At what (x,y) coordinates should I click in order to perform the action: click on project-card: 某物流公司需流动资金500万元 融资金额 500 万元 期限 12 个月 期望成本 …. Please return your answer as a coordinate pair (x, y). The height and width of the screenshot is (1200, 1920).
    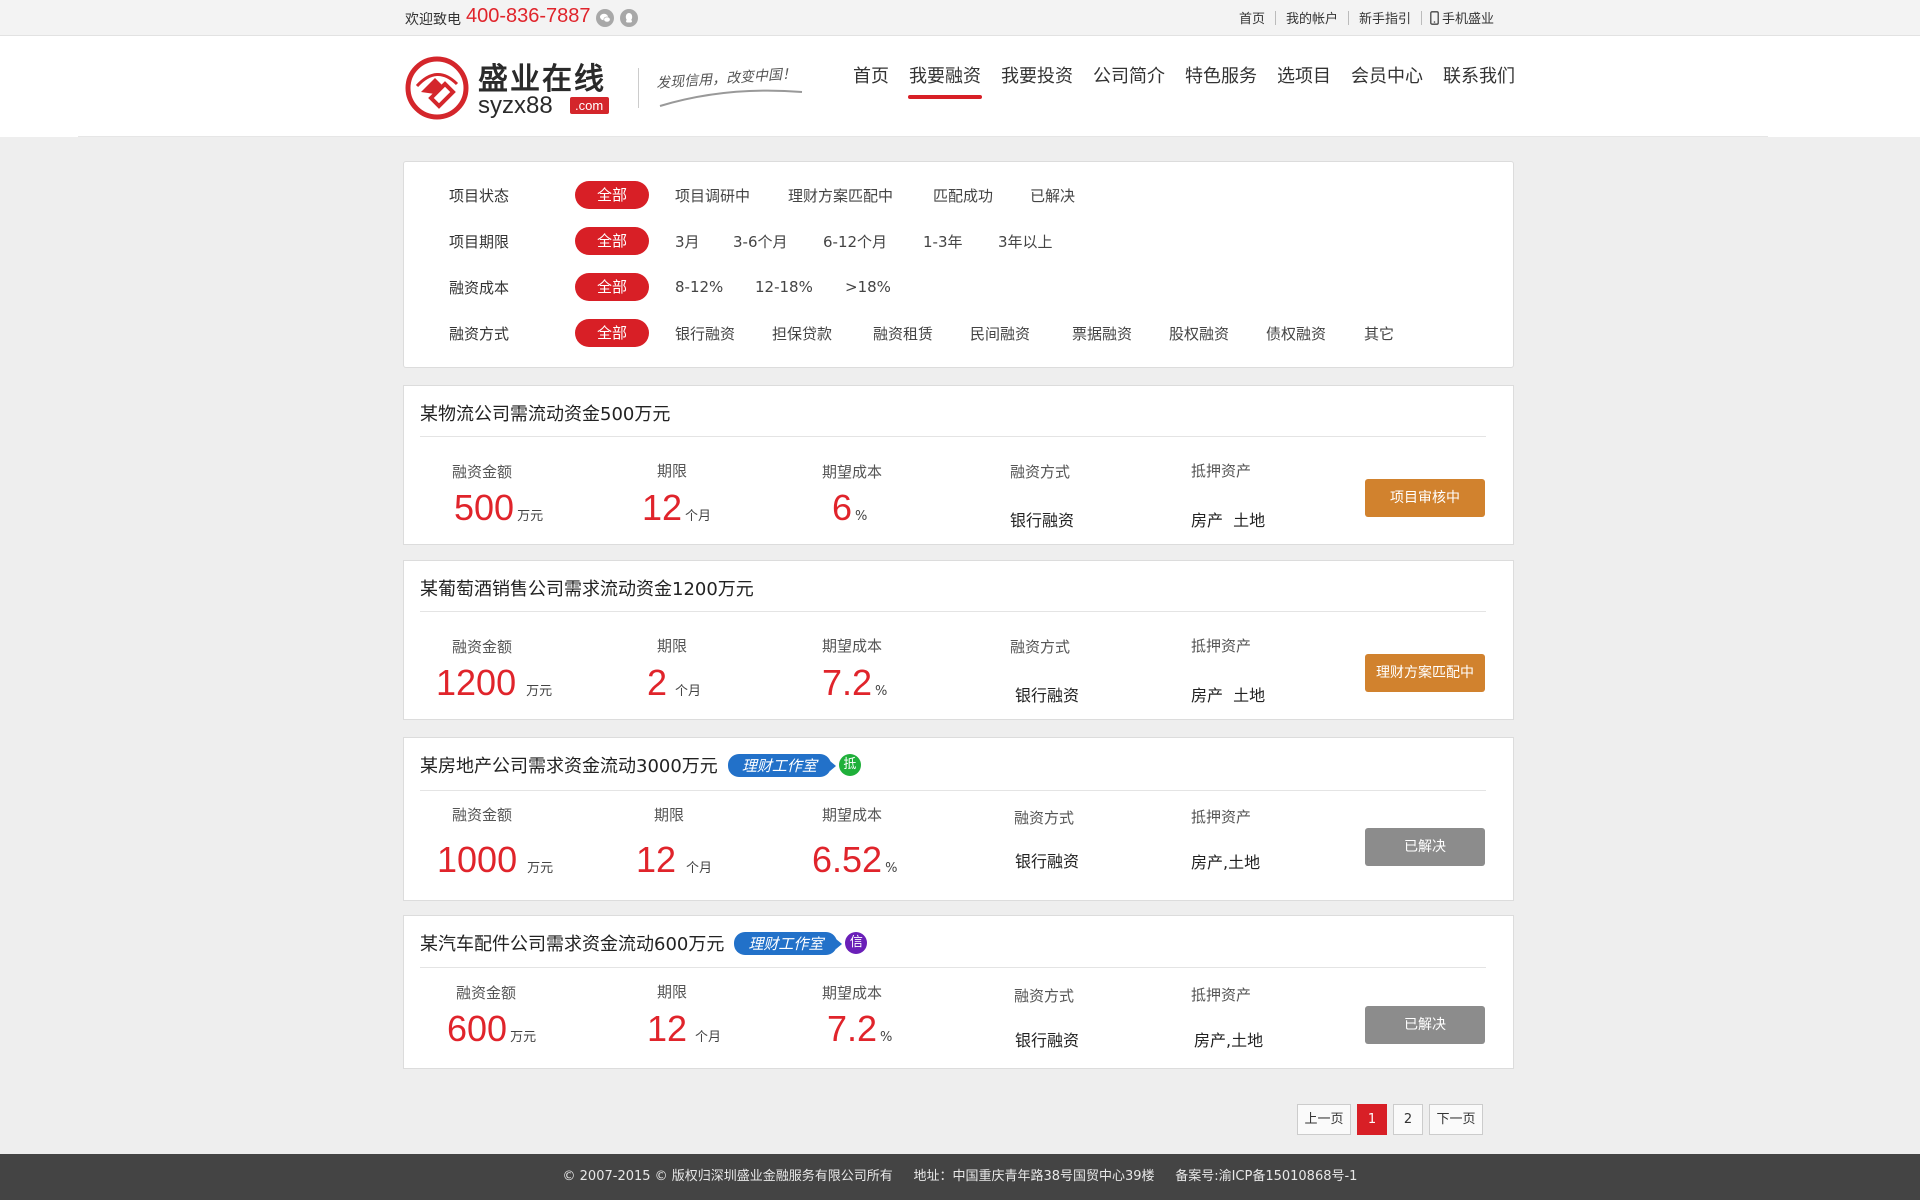
    Looking at the image, I should click on (958, 465).